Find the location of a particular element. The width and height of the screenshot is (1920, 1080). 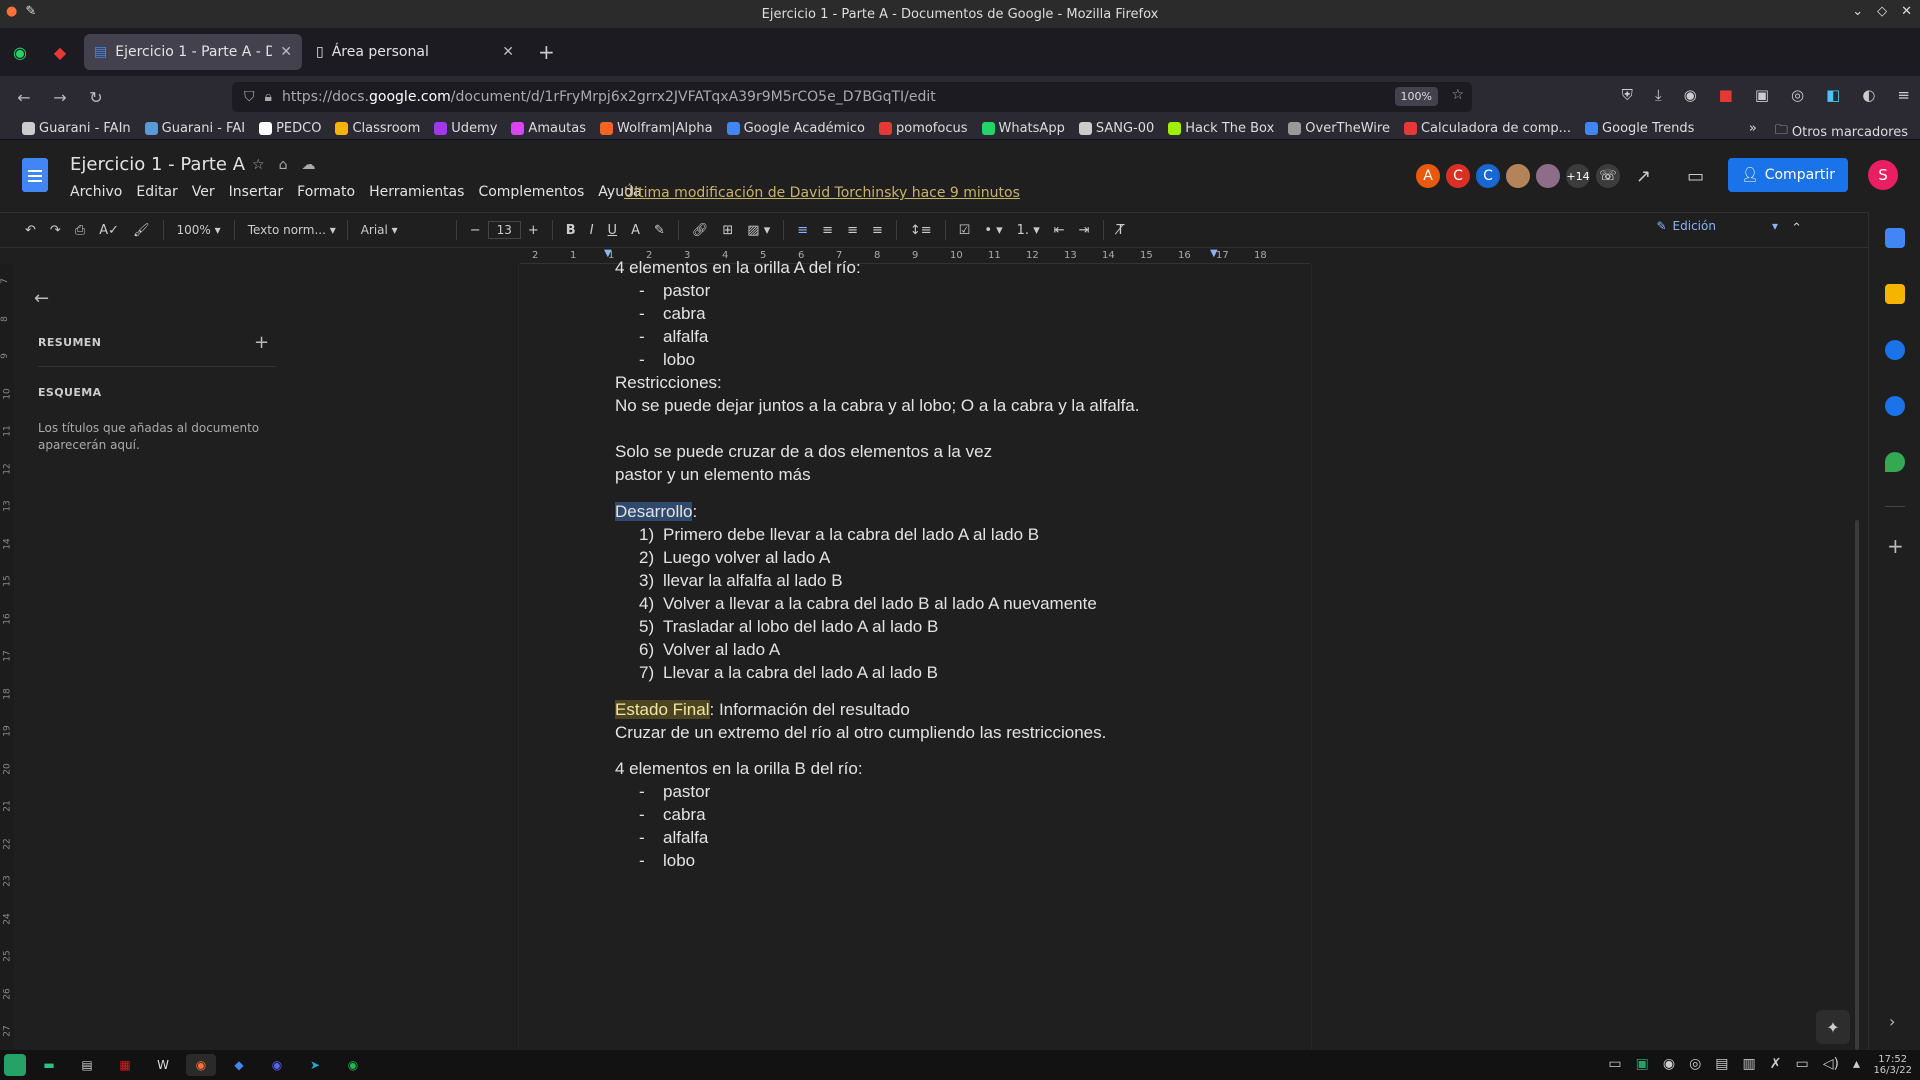

share-button: 👤︎ Compartir is located at coordinates (1788, 175).